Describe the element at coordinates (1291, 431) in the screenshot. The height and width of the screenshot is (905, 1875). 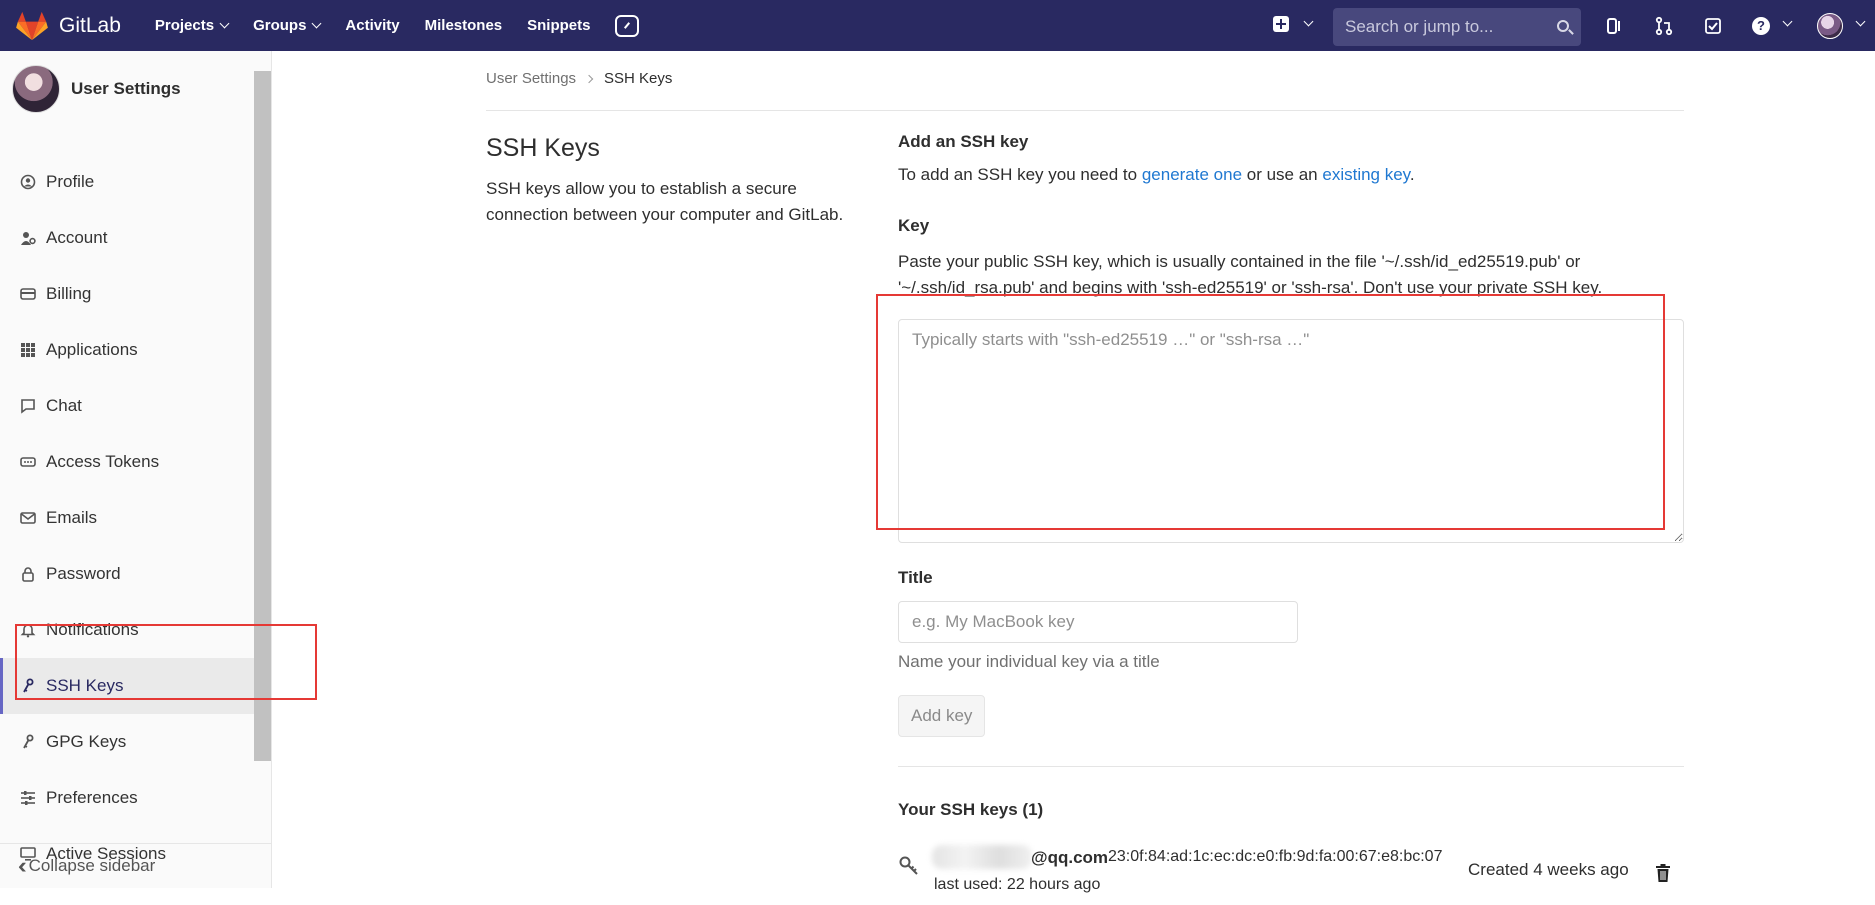
I see `key-textarea` at that location.